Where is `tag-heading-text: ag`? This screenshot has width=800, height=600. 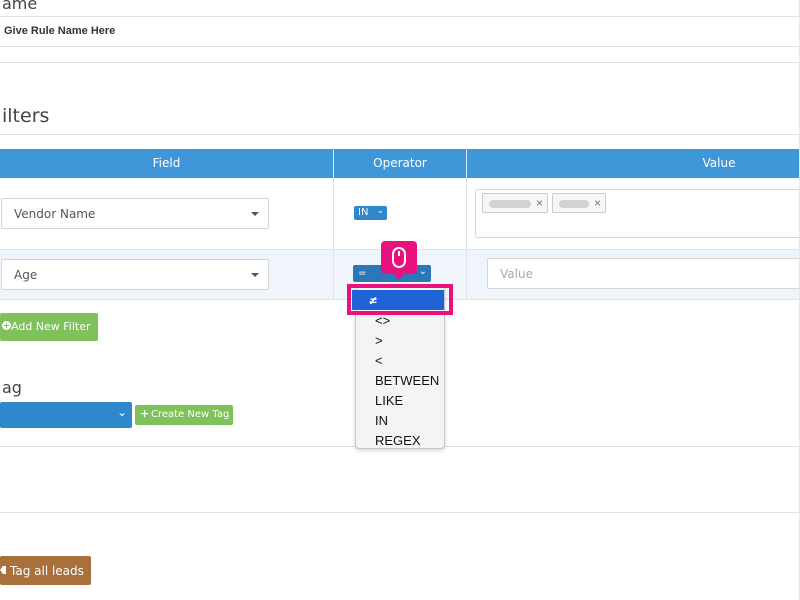 tag-heading-text: ag is located at coordinates (12, 387).